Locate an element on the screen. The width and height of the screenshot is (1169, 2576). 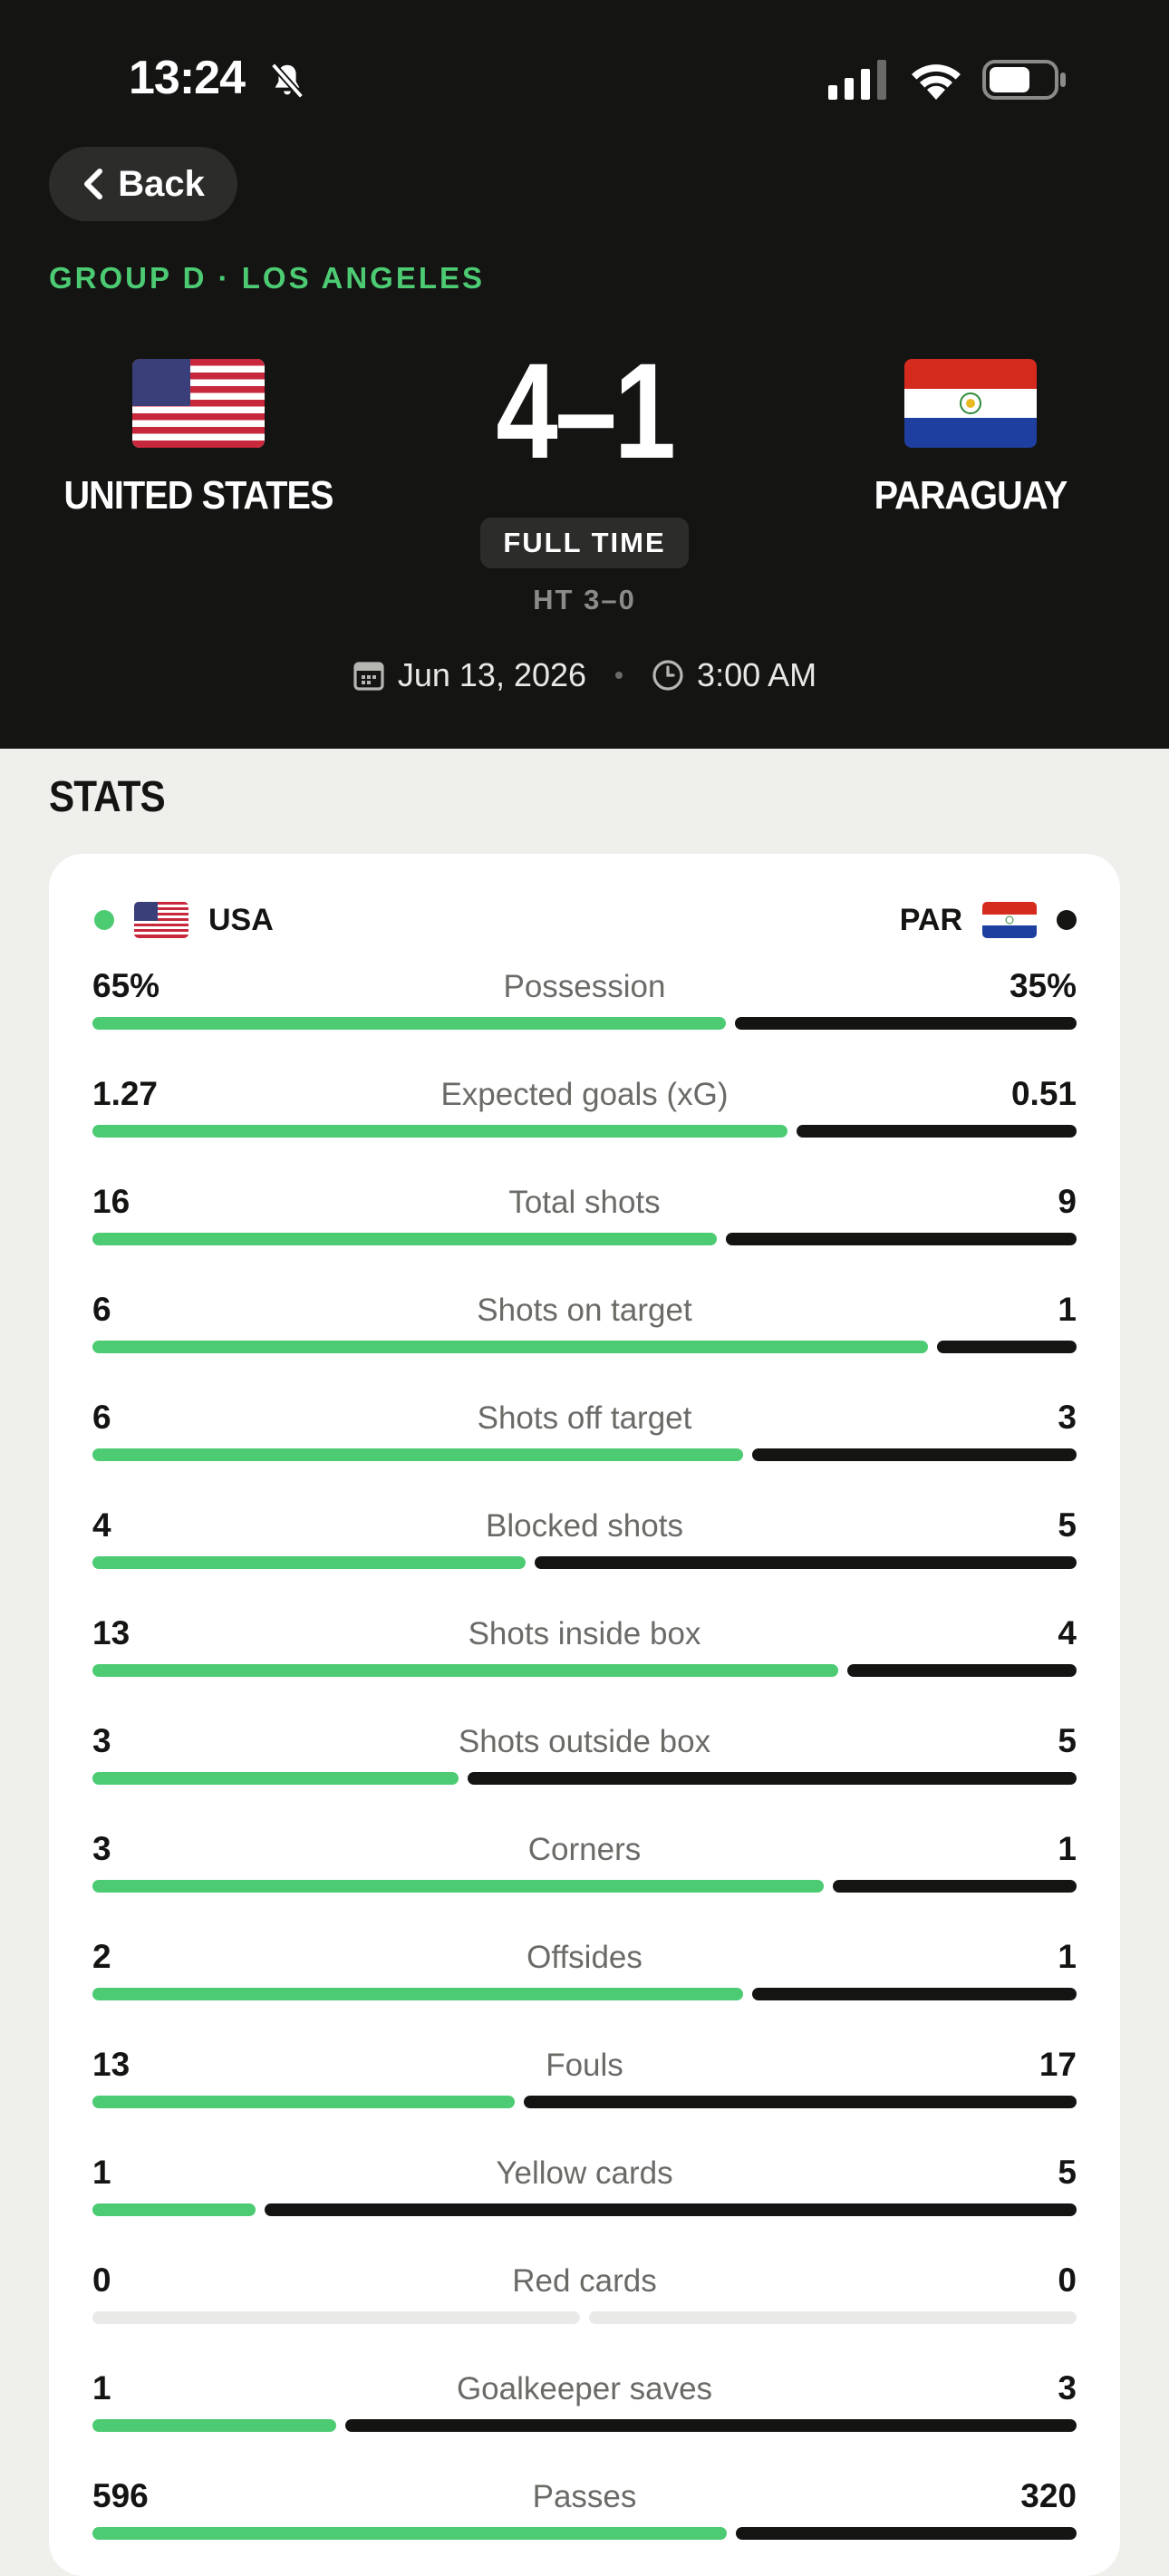
calendar-icon is located at coordinates (368, 676).